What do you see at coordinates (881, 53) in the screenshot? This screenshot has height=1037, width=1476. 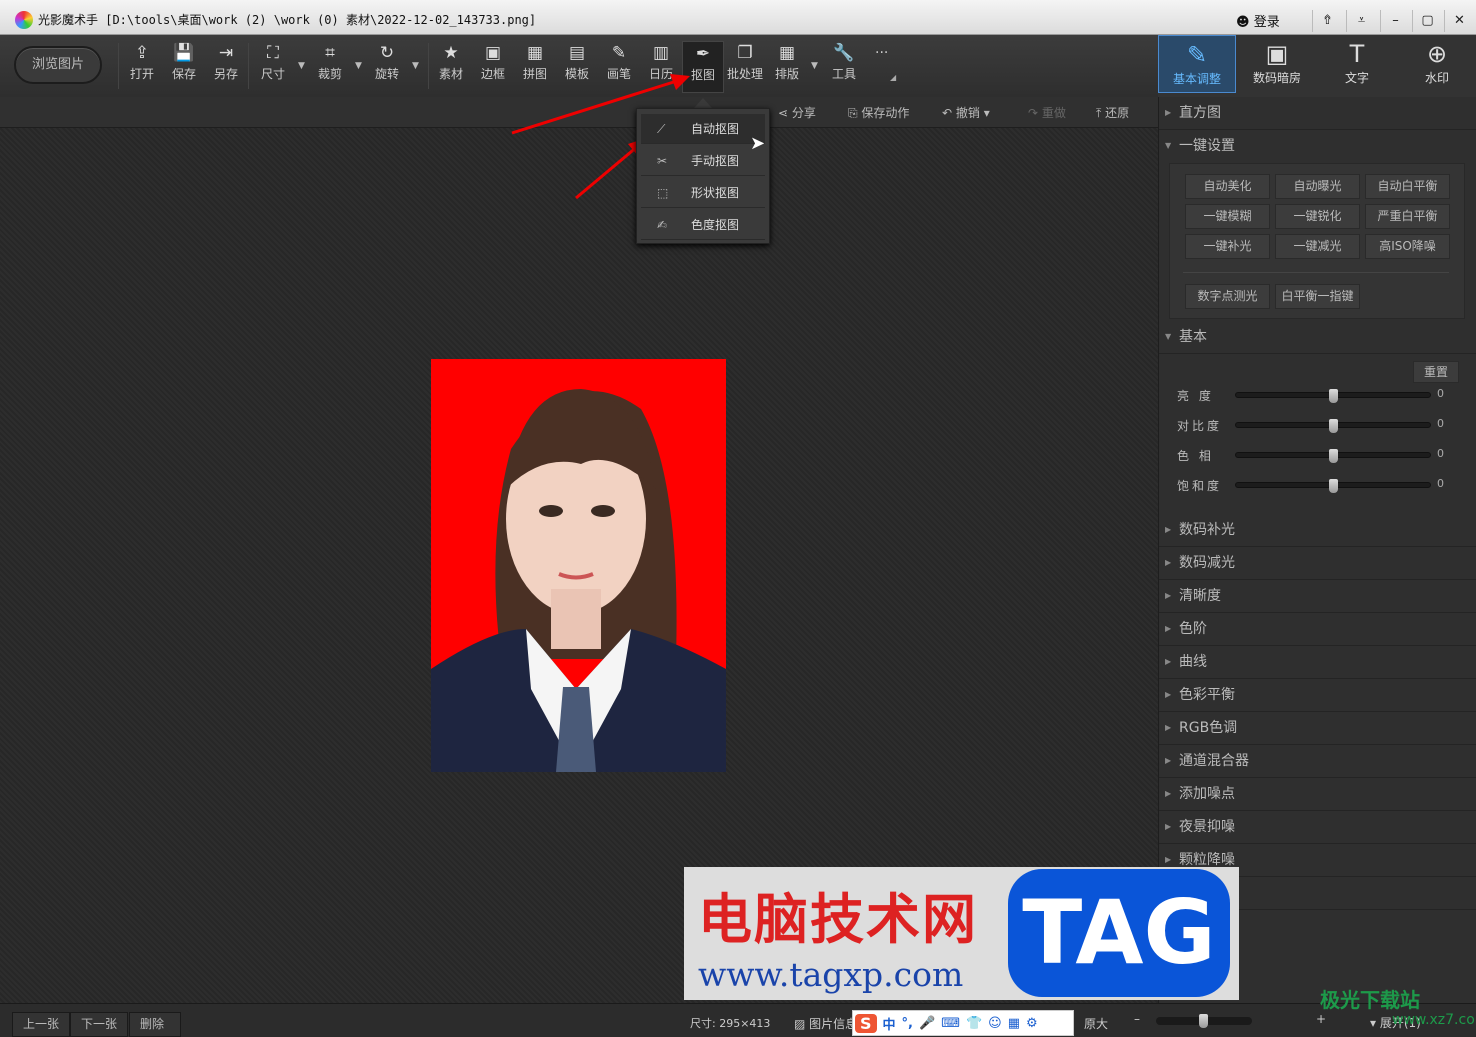 I see `more-button: ···` at bounding box center [881, 53].